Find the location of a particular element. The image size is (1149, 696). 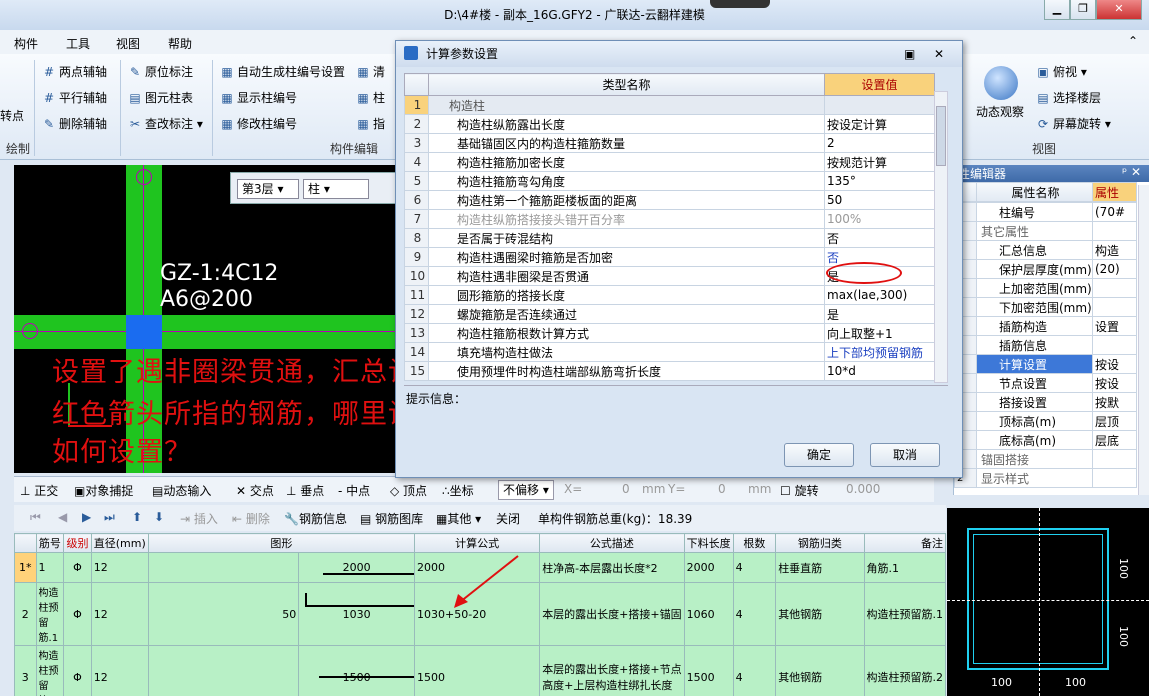

property-row: 5顶标高(m)层顶 is located at coordinates (1045, 421).